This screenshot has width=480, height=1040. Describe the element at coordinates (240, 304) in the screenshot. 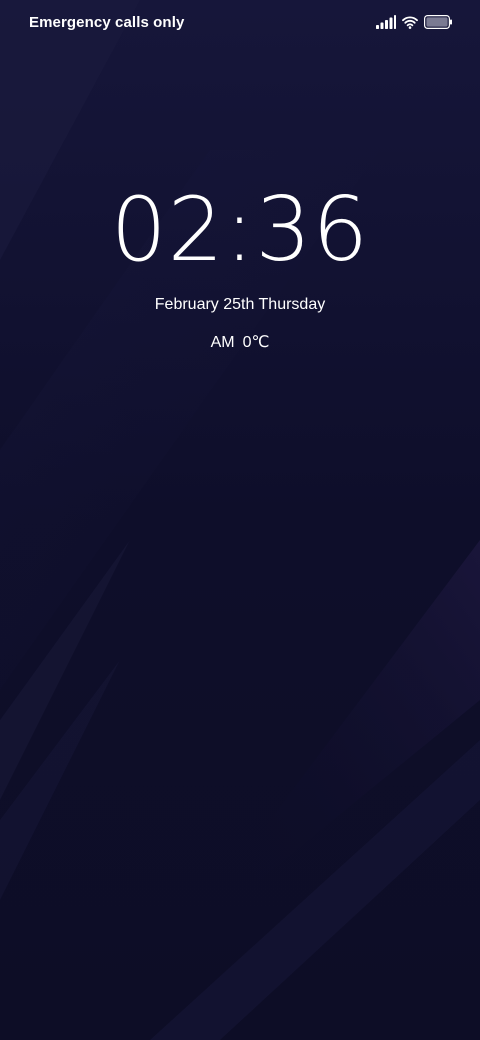

I see `clock-date: February 25th Thursday` at that location.